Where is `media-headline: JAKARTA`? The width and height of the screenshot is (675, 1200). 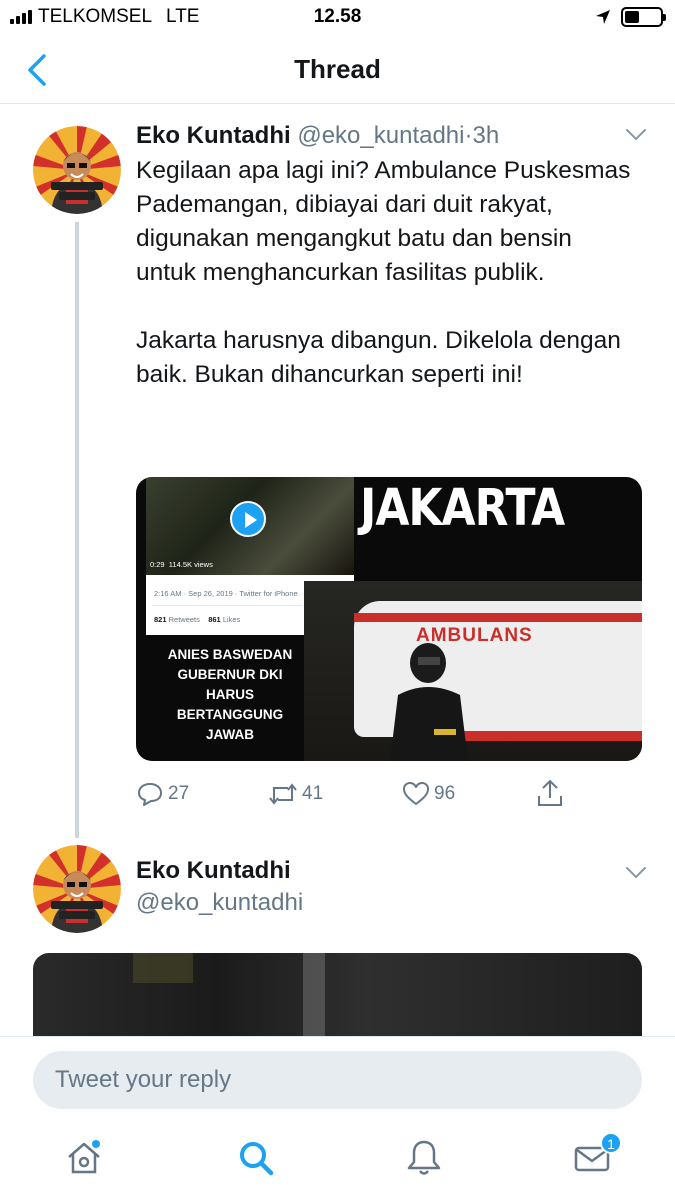
media-headline: JAKARTA is located at coordinates (462, 508).